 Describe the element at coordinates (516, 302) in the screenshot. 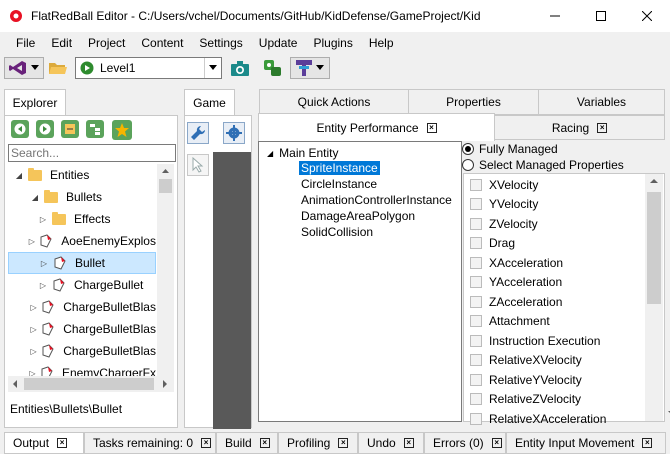

I see `managed-property-checkbox: ZAcceleration` at that location.